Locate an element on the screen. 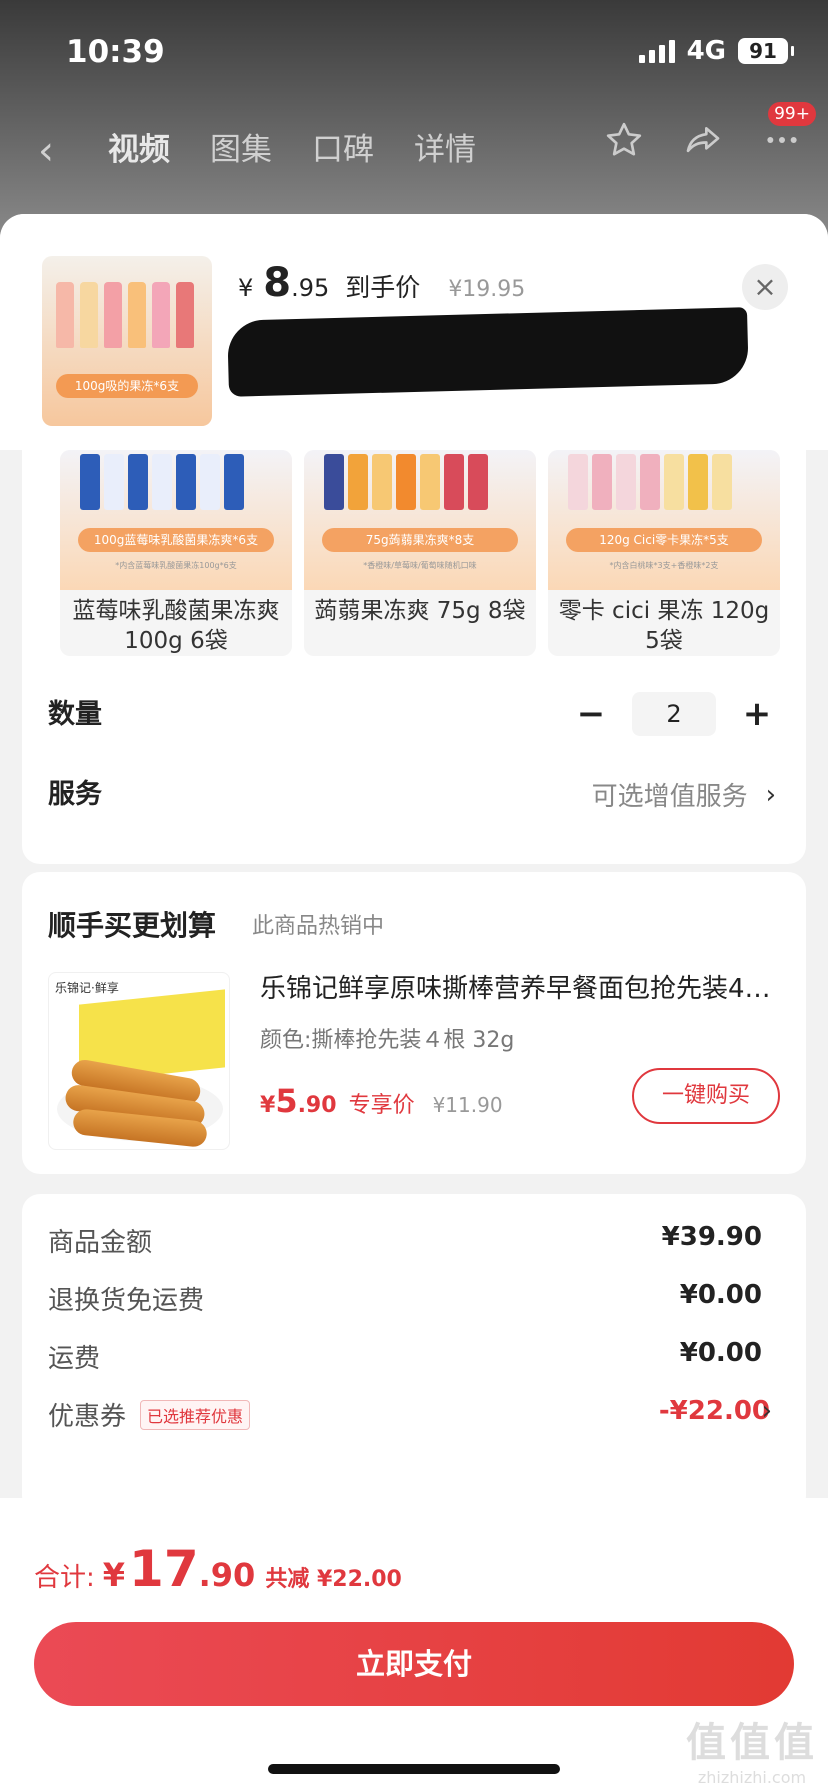  tab-gallery: 图集 is located at coordinates (241, 146).